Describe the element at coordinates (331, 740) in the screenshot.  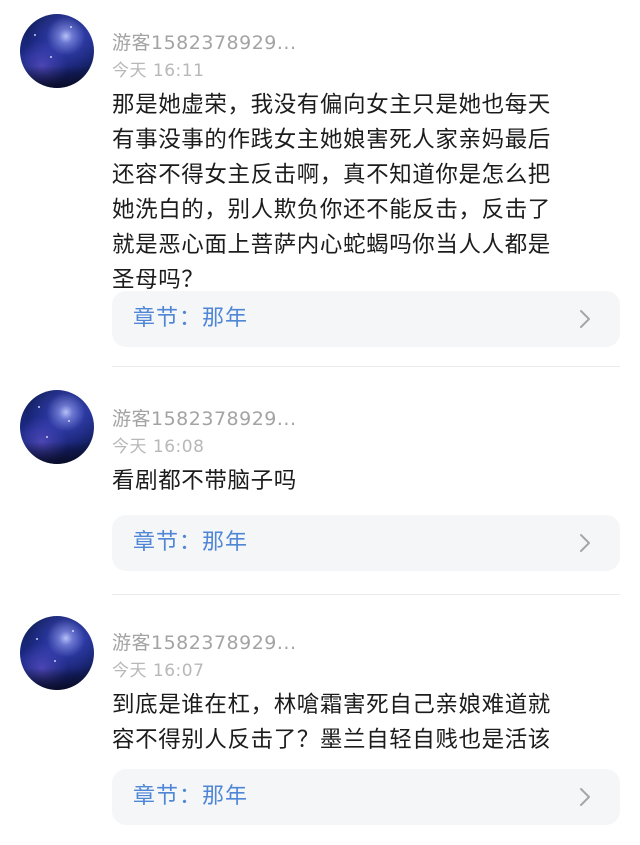
I see `comment-text-line: 容不得别人反击了？墨兰自轻自贱也是活该` at that location.